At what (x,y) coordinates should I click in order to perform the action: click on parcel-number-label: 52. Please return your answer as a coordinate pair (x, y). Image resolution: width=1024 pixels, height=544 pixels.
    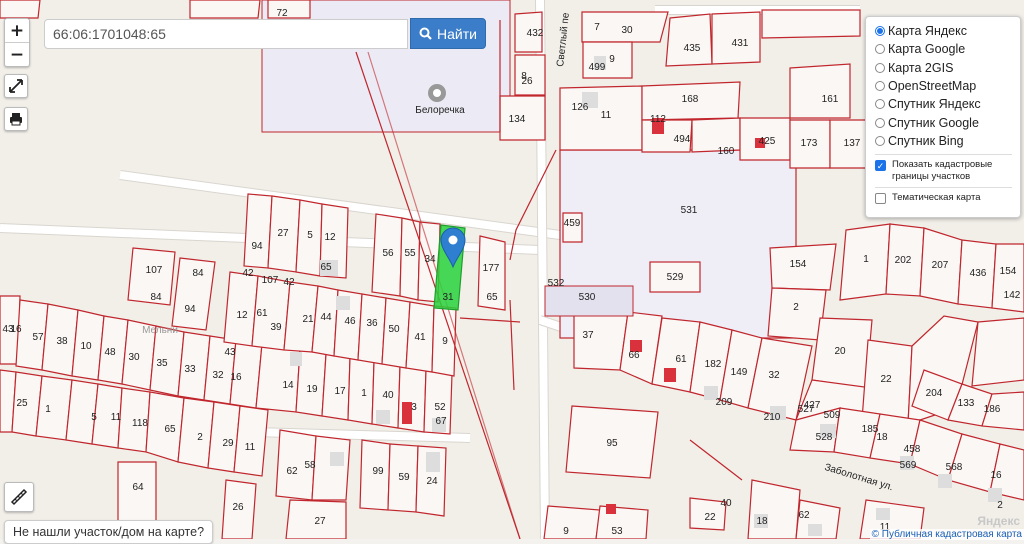
    Looking at the image, I should click on (440, 407).